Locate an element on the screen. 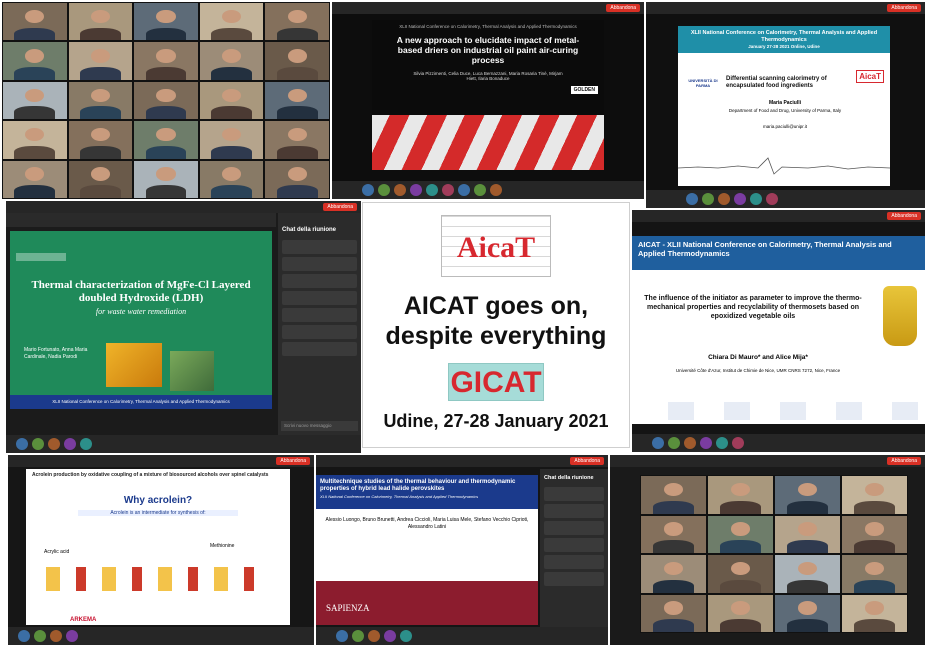 This screenshot has width=927, height=648. chat-title: Chat della riunione is located at coordinates (569, 478).